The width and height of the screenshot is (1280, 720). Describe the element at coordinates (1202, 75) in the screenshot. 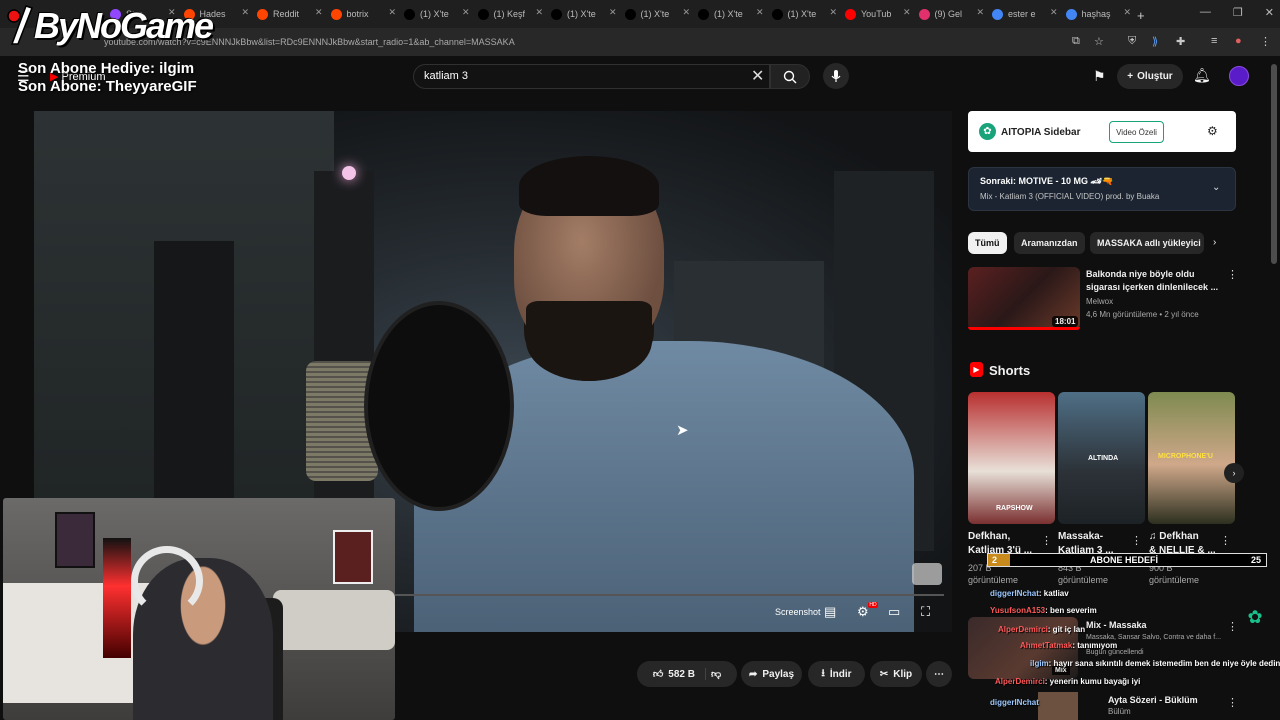

I see `notifications-bell-icon: 🔔︎` at that location.